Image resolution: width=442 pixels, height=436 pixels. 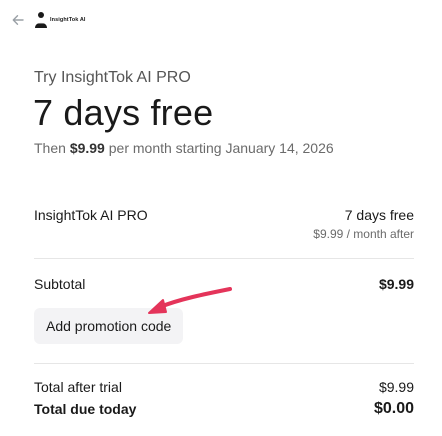 I want to click on total-after-trial-value: $9.99, so click(x=396, y=387).